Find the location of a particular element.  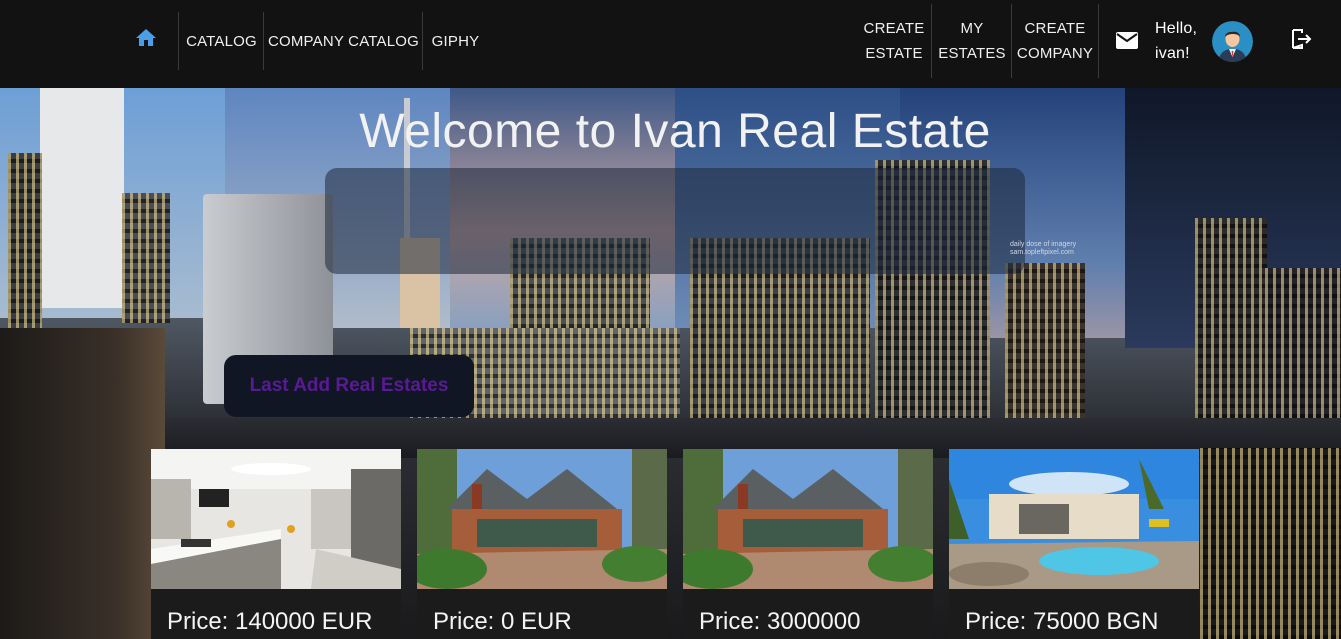

estate-price: Price: 140000 EUR is located at coordinates (270, 621).